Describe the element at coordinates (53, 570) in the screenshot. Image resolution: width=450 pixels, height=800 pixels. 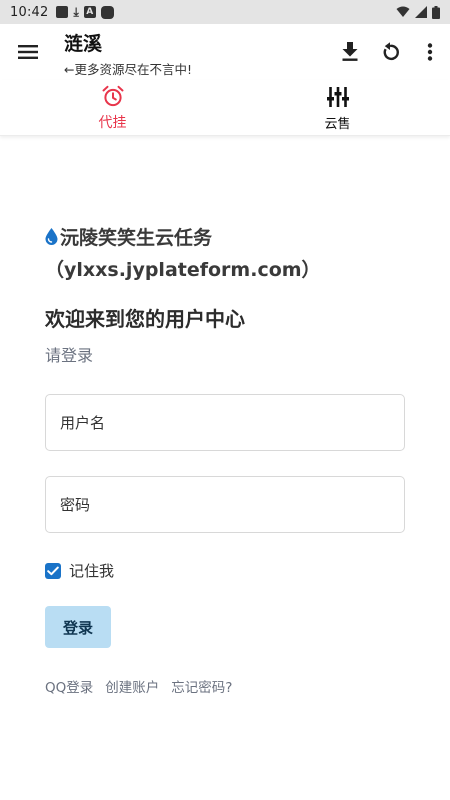
I see `checkbox-checked-icon` at that location.